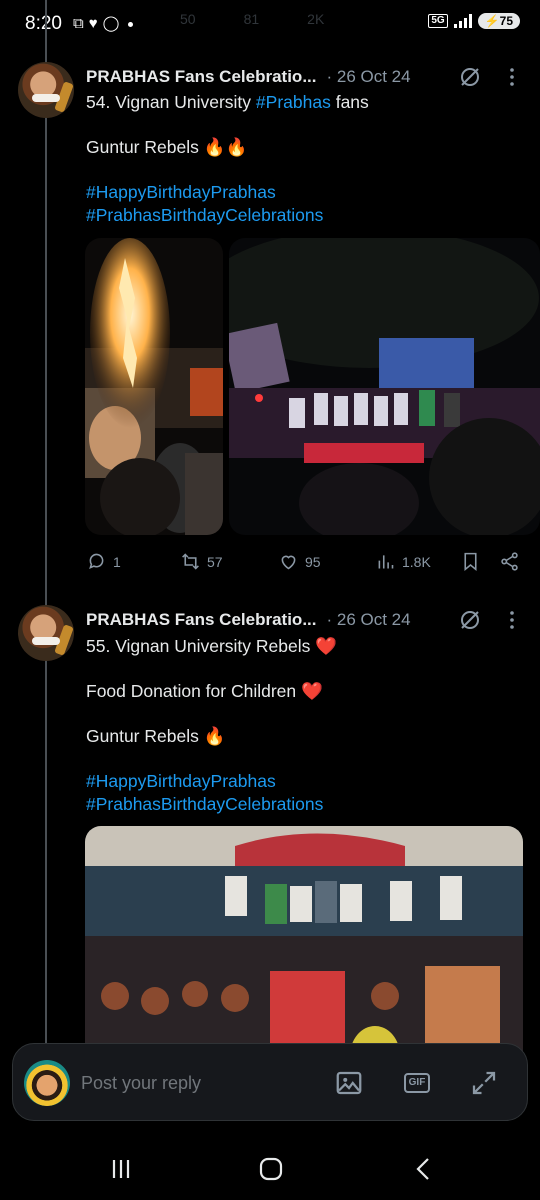  I want to click on ghost-view-count: 2K, so click(316, 19).